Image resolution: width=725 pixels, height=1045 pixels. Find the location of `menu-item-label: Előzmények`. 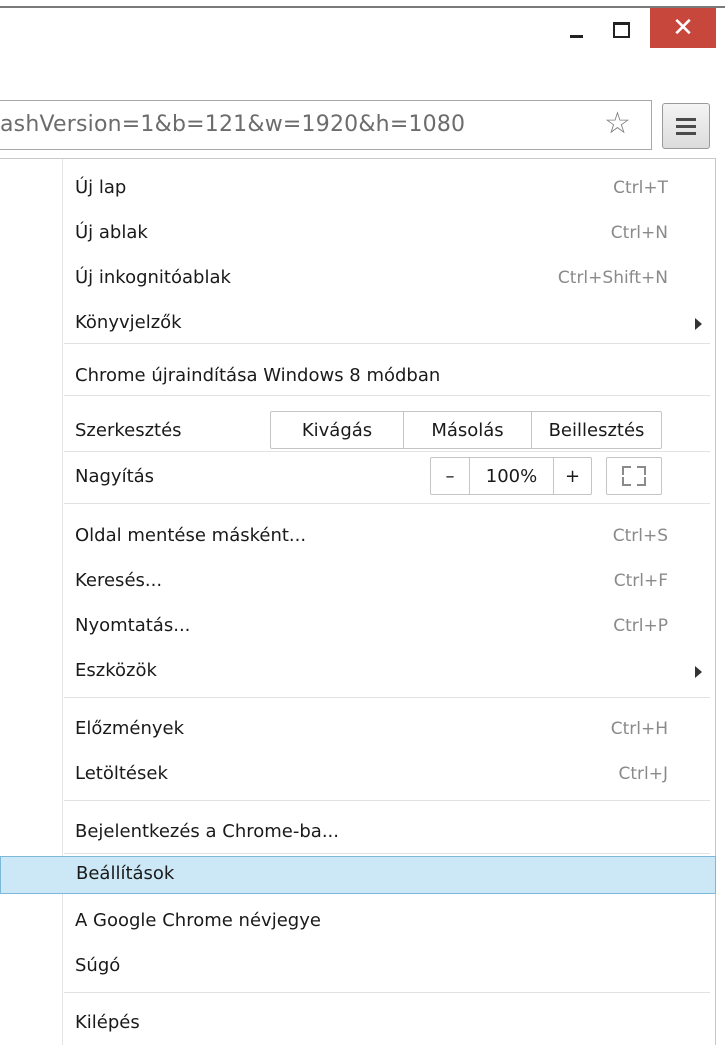

menu-item-label: Előzmények is located at coordinates (130, 728).